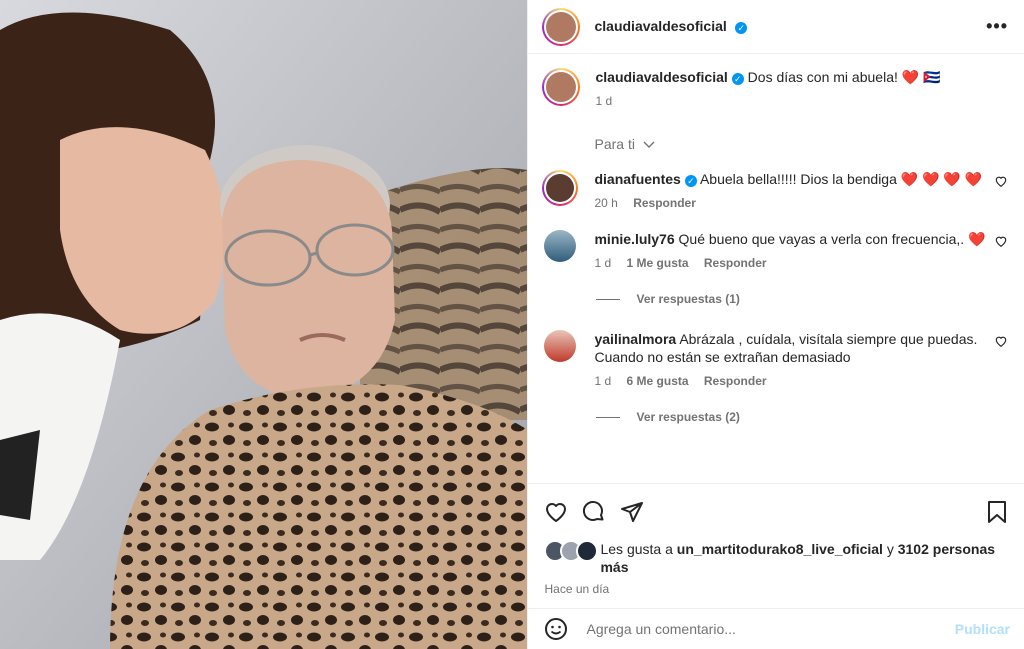 The width and height of the screenshot is (1024, 649). Describe the element at coordinates (844, 77) in the screenshot. I see `caption-text: Dos días con mi abuela! ❤️ 🇨🇺` at that location.